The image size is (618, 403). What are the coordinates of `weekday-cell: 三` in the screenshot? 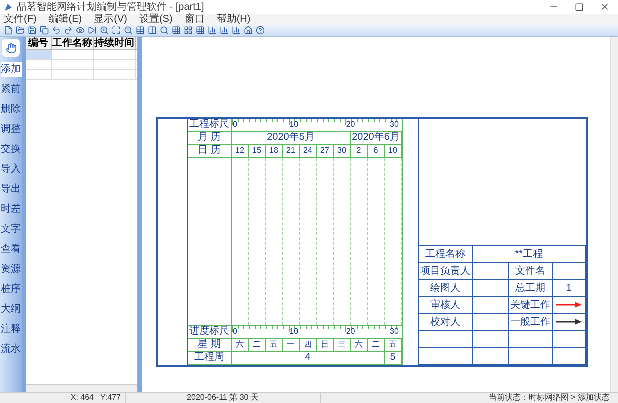 It's located at (342, 345).